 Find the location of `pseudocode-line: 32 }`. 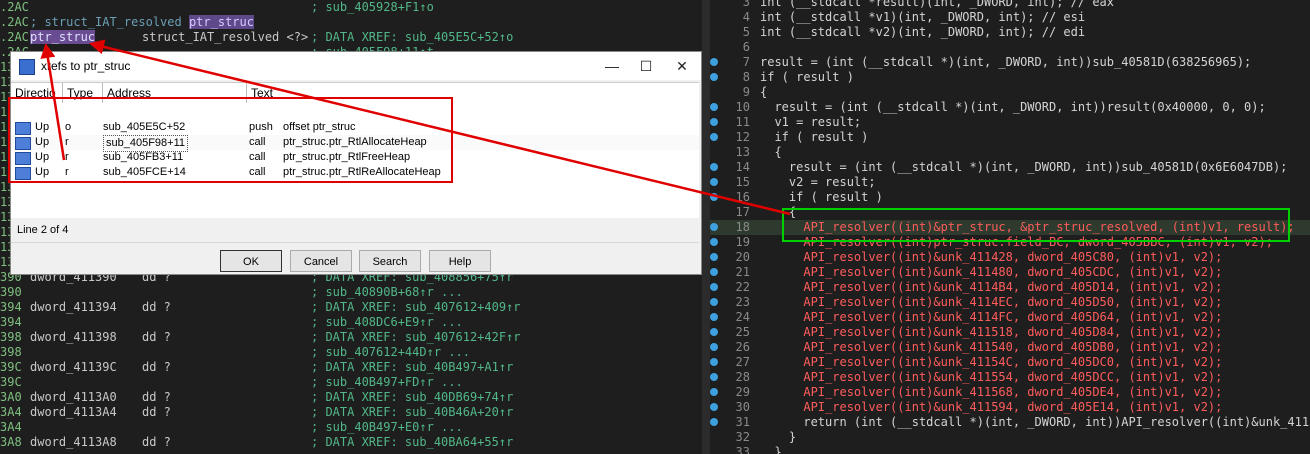

pseudocode-line: 32 } is located at coordinates (1010, 437).